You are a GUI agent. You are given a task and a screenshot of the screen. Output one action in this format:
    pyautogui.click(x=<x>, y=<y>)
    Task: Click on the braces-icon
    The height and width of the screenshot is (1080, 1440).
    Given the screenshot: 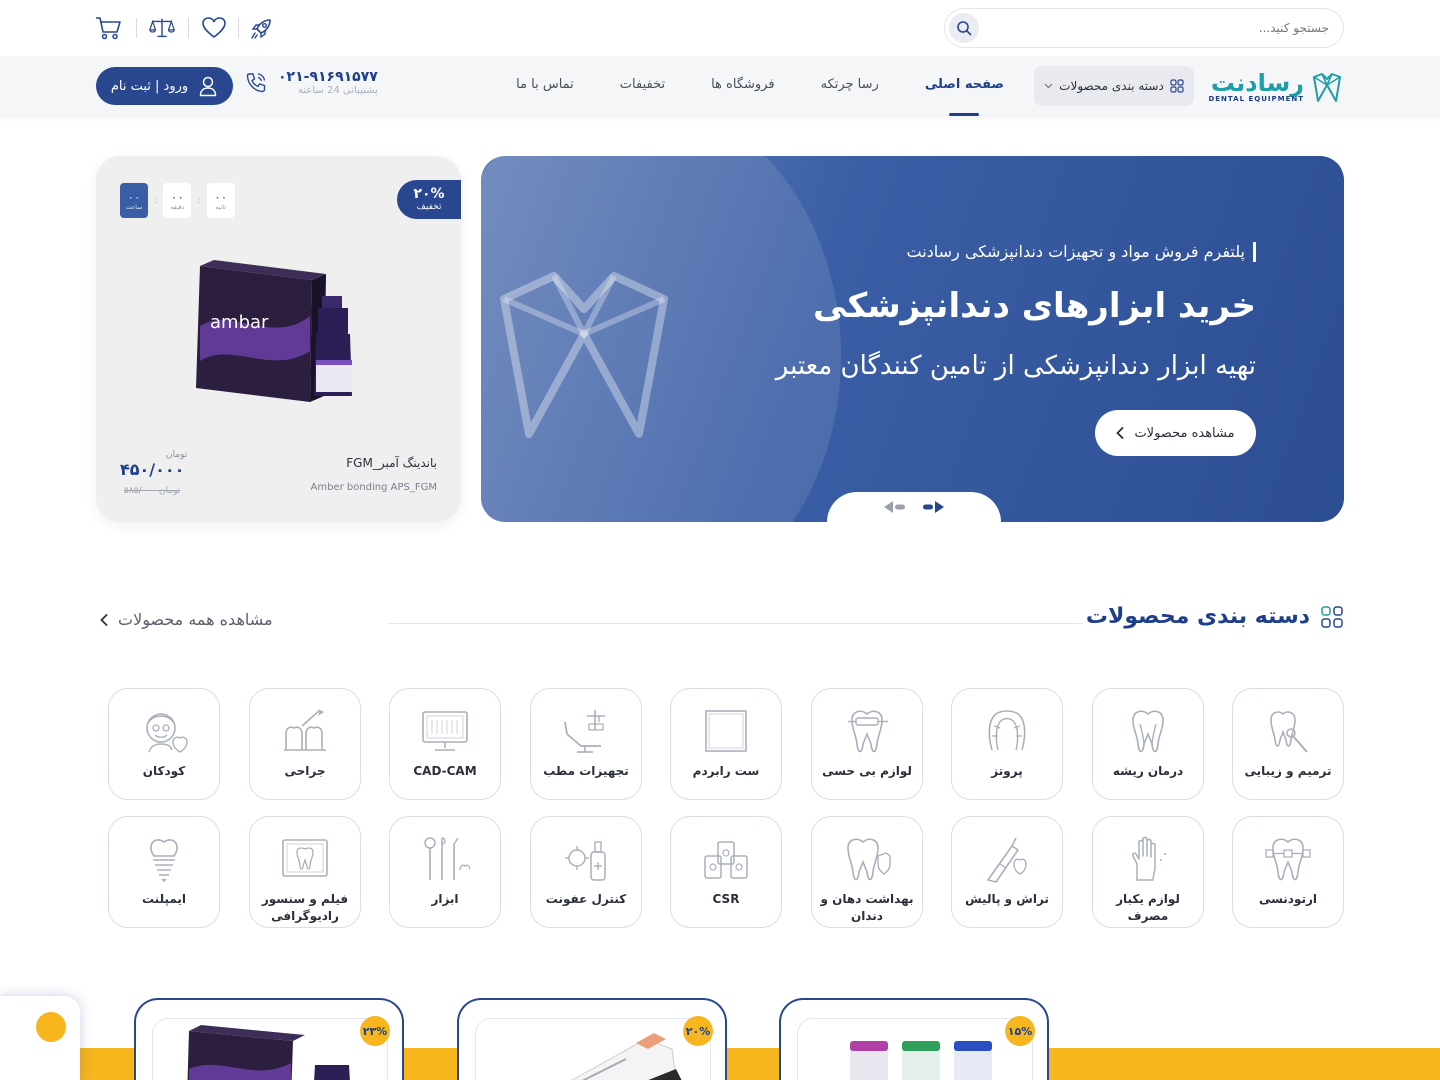 What is the action you would take?
    pyautogui.click(x=1288, y=859)
    